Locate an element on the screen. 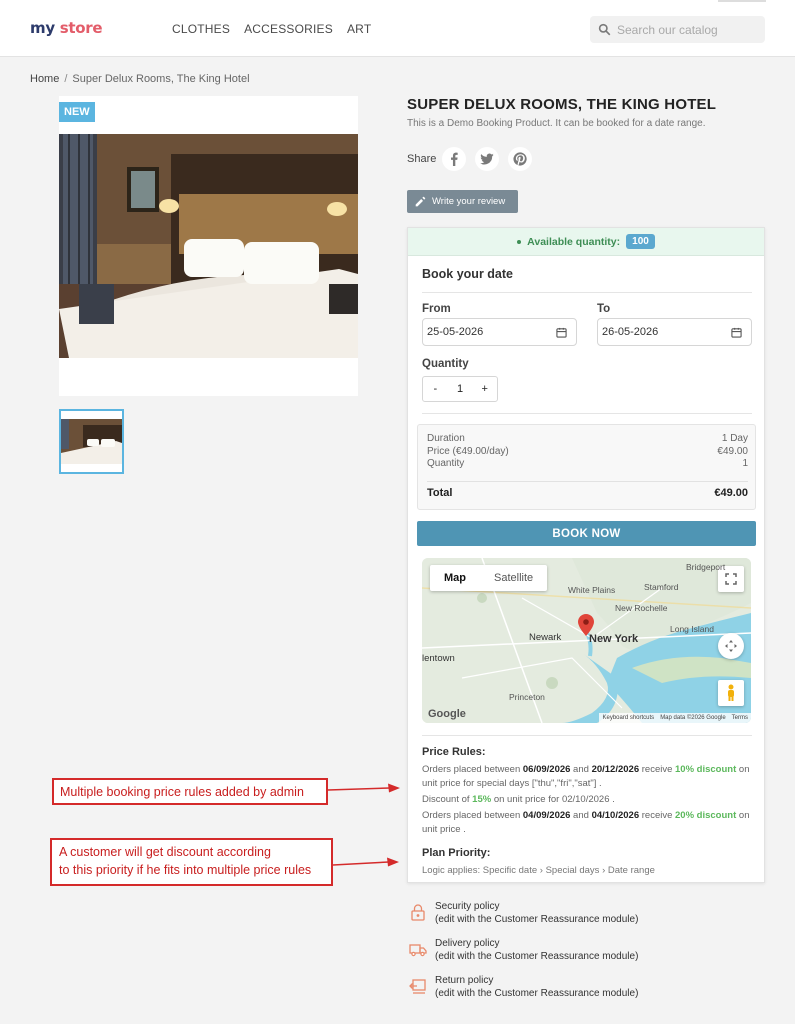 This screenshot has height=1024, width=795. breadcrumb: Home / Super Delux Rooms, The King Hotel is located at coordinates (140, 79).